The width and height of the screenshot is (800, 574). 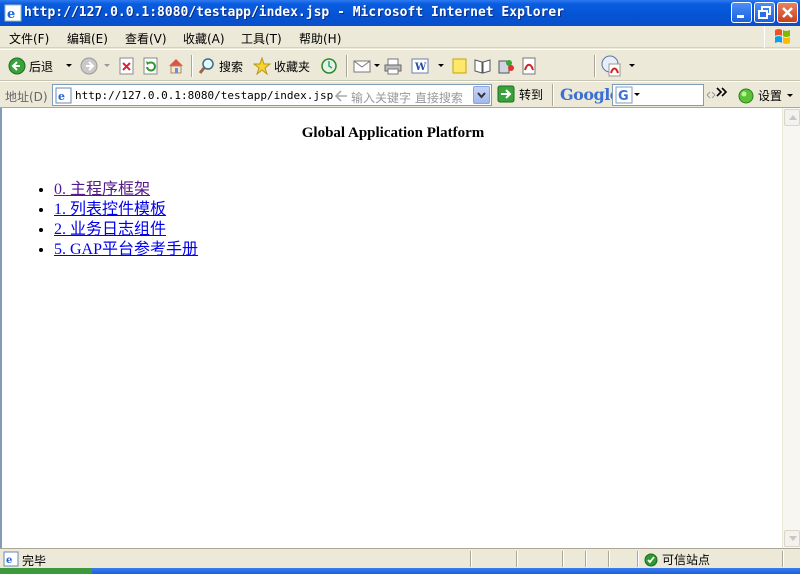 I want to click on research-button, so click(x=483, y=66).